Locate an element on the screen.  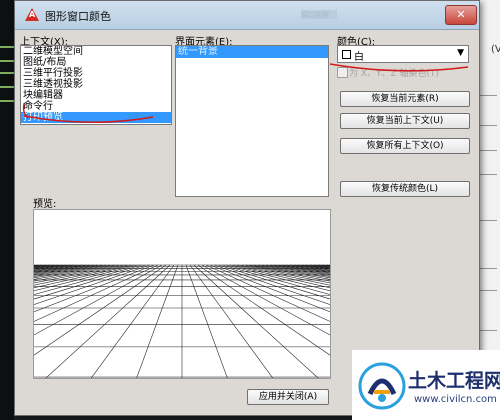
context-list: 二维模型空间 图纸/布局 三维平行投影 三维透视投影 块编辑器 命令行 打印预览 is located at coordinates (96, 85).